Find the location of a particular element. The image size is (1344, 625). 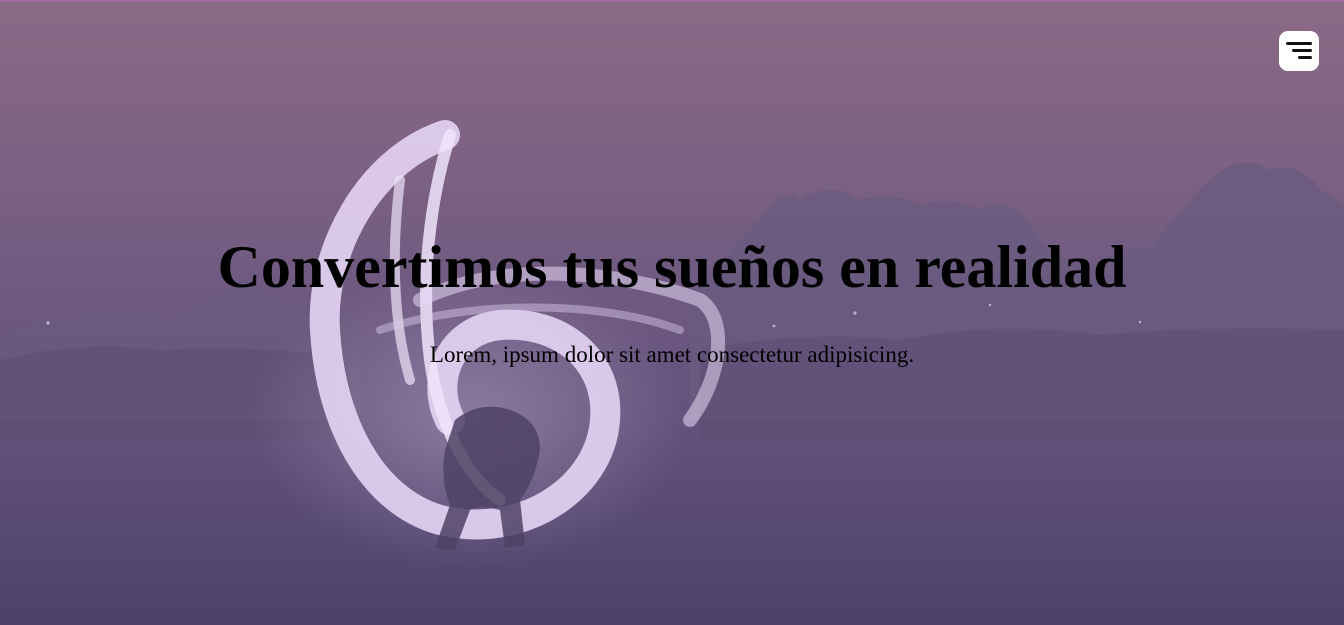

menu-icon-bar-top is located at coordinates (1299, 43).